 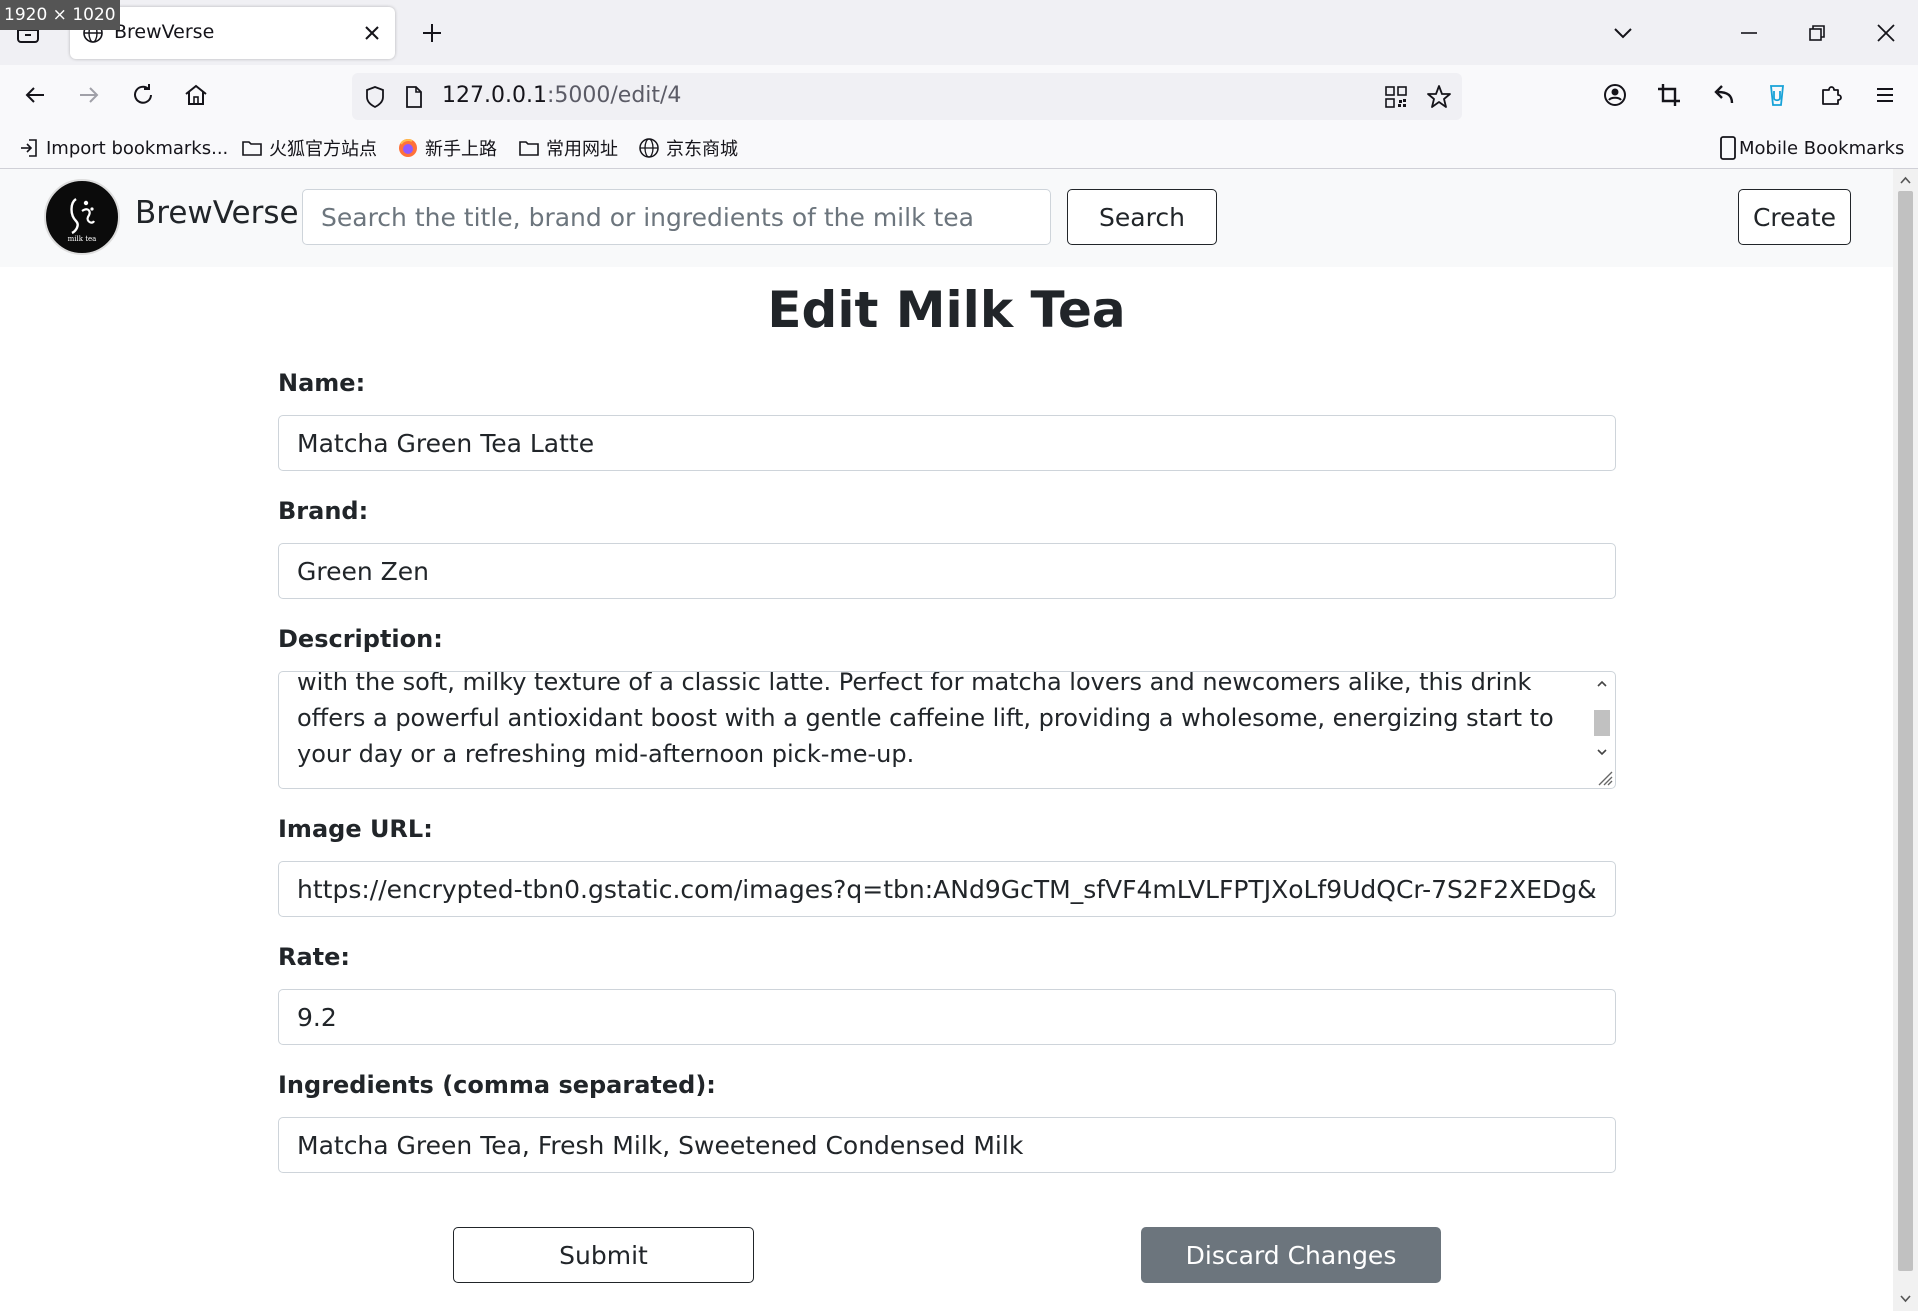 I want to click on ingredients-label: Ingredients (comma separated):, so click(x=497, y=1085).